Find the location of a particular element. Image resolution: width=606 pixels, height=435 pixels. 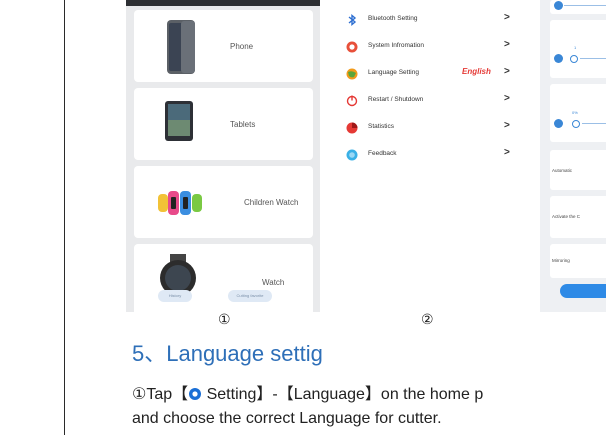

settings-row-system-information: System Infromation > is located at coordinates (430, 47).